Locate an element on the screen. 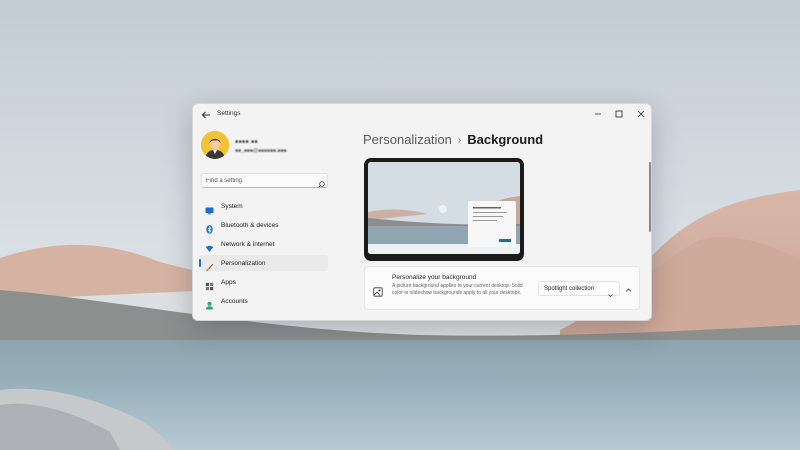 Image resolution: width=800 pixels, height=450 pixels. chevron-down-icon is located at coordinates (610, 291).